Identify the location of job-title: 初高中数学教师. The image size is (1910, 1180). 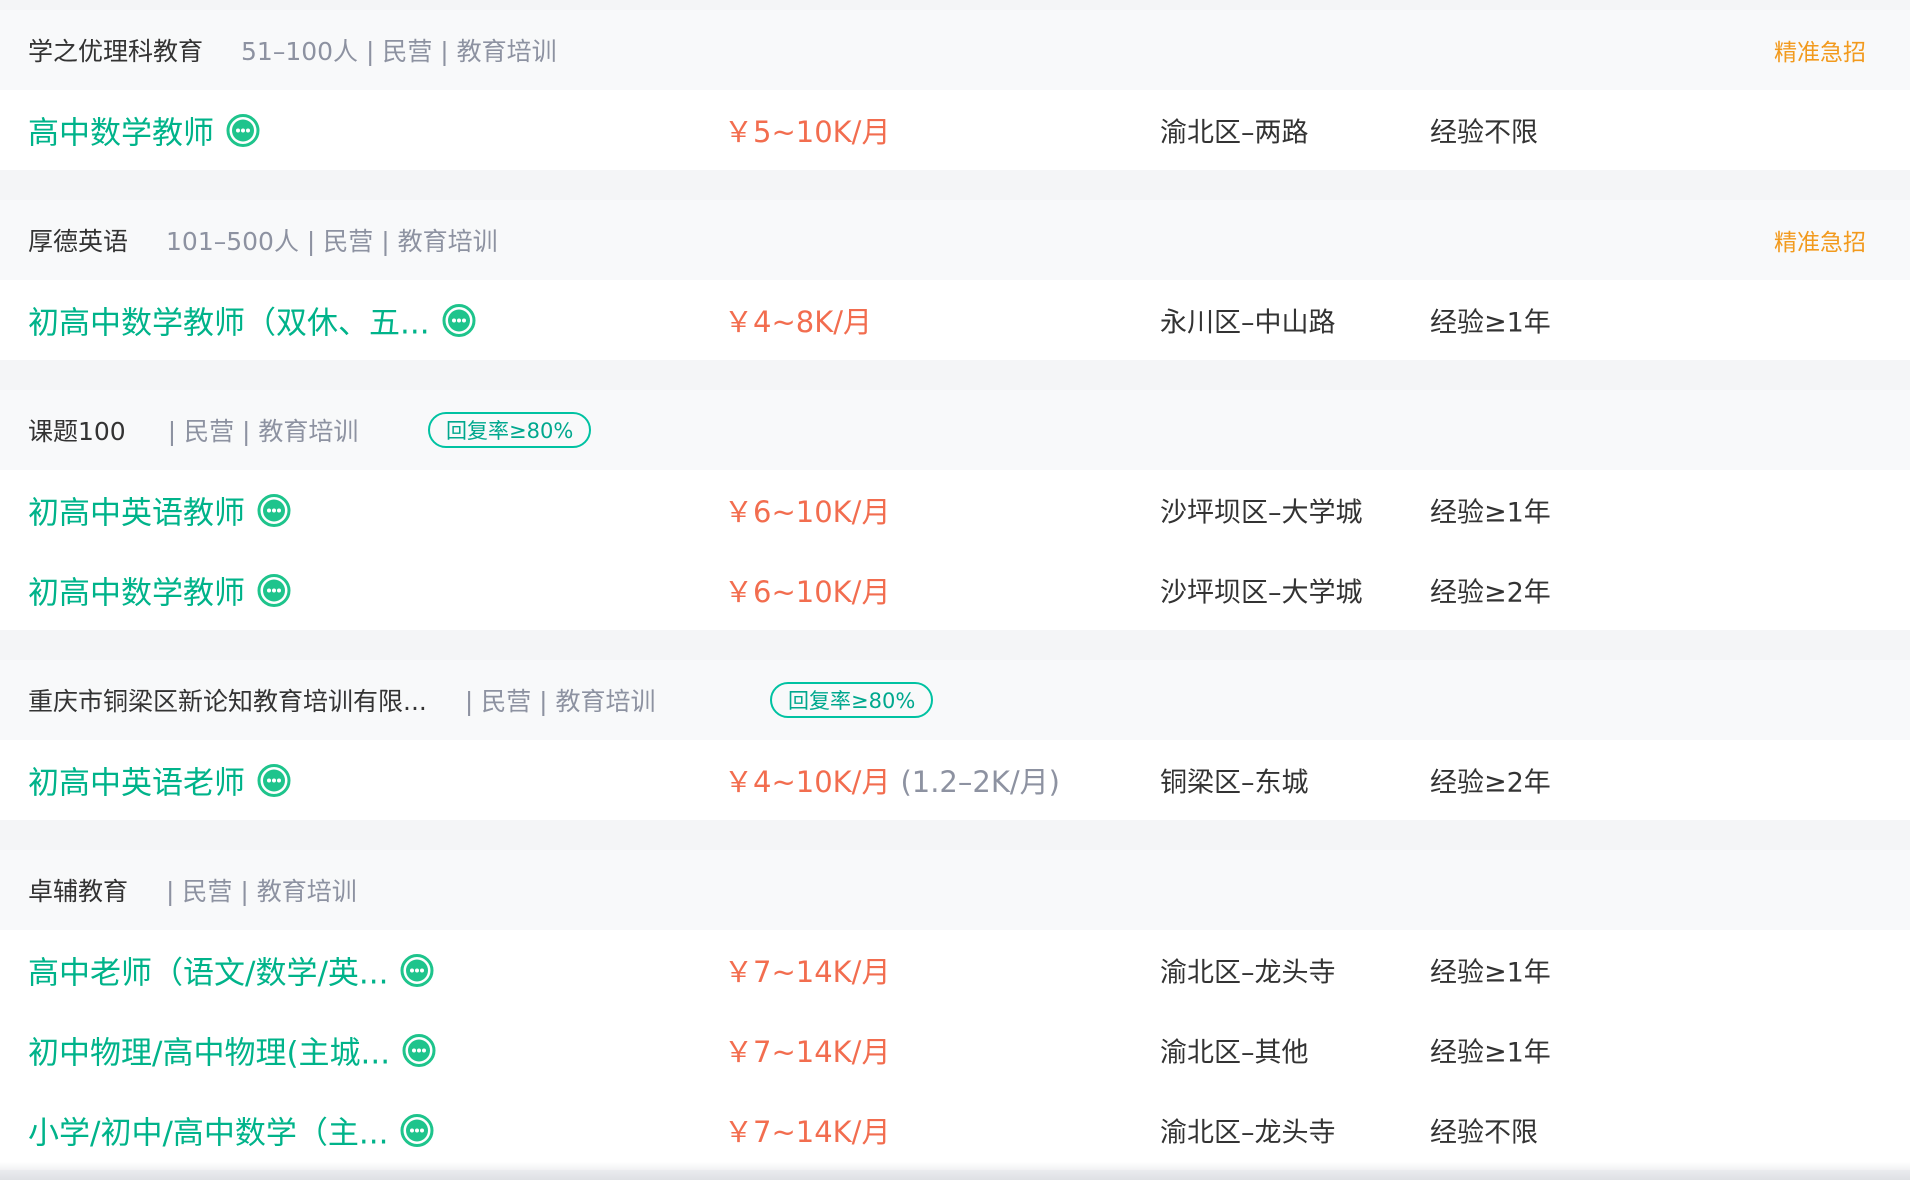
(136, 590).